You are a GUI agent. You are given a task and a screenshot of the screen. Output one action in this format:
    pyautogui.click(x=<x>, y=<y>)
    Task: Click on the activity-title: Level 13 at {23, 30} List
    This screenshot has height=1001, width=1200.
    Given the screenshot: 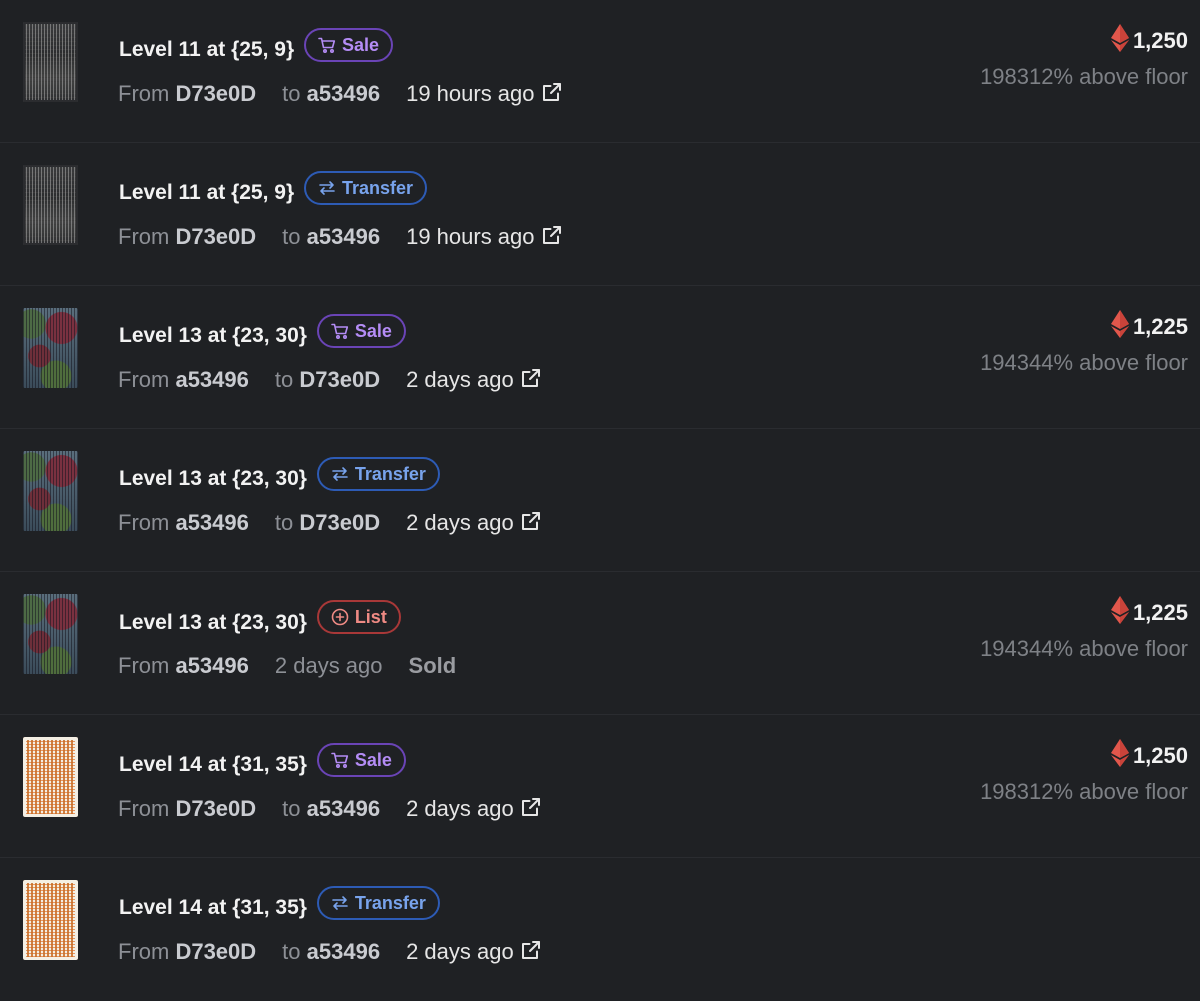 What is the action you would take?
    pyautogui.click(x=260, y=618)
    